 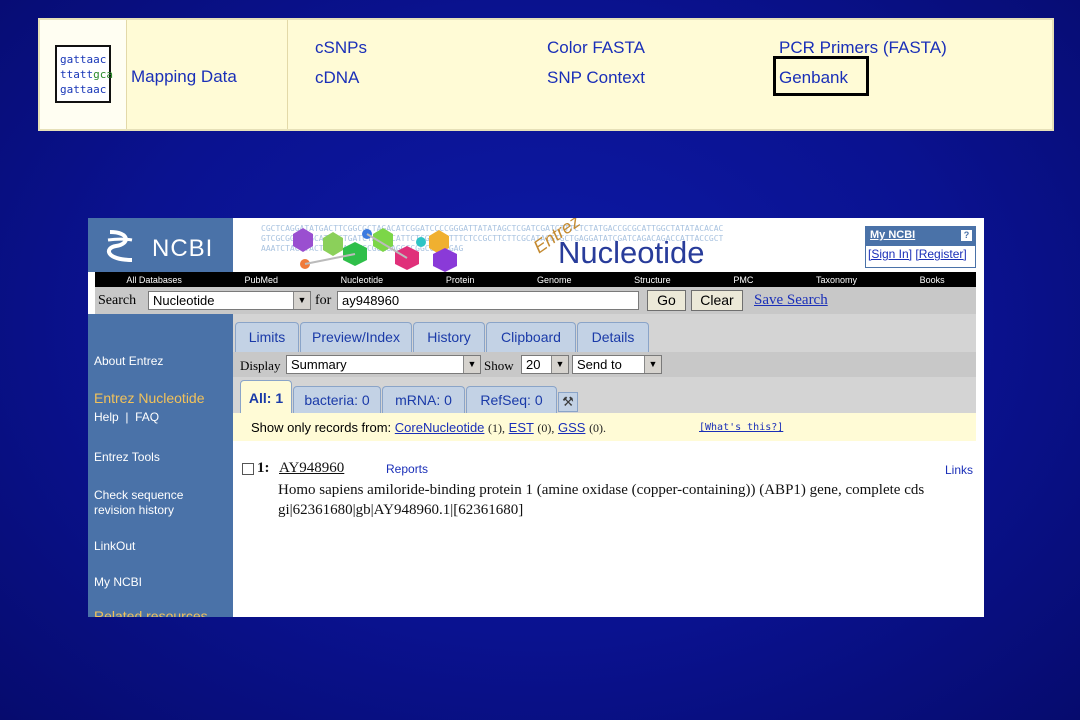 What do you see at coordinates (652, 280) in the screenshot?
I see `db-structure: Structure` at bounding box center [652, 280].